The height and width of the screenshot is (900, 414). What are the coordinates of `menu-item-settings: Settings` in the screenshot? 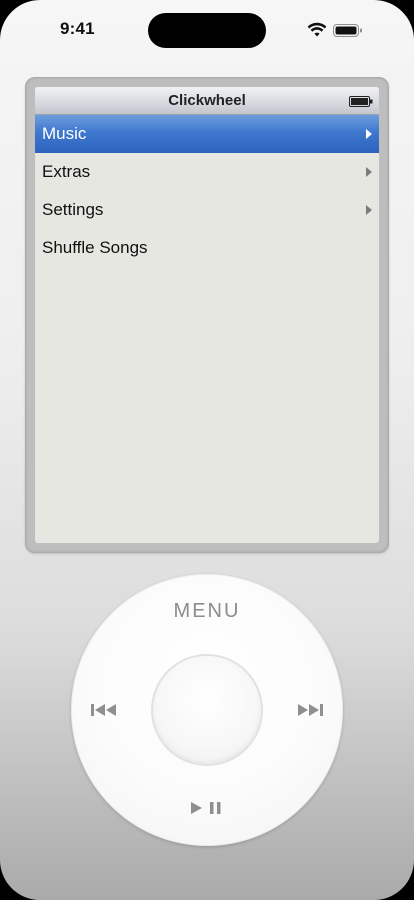 It's located at (207, 210).